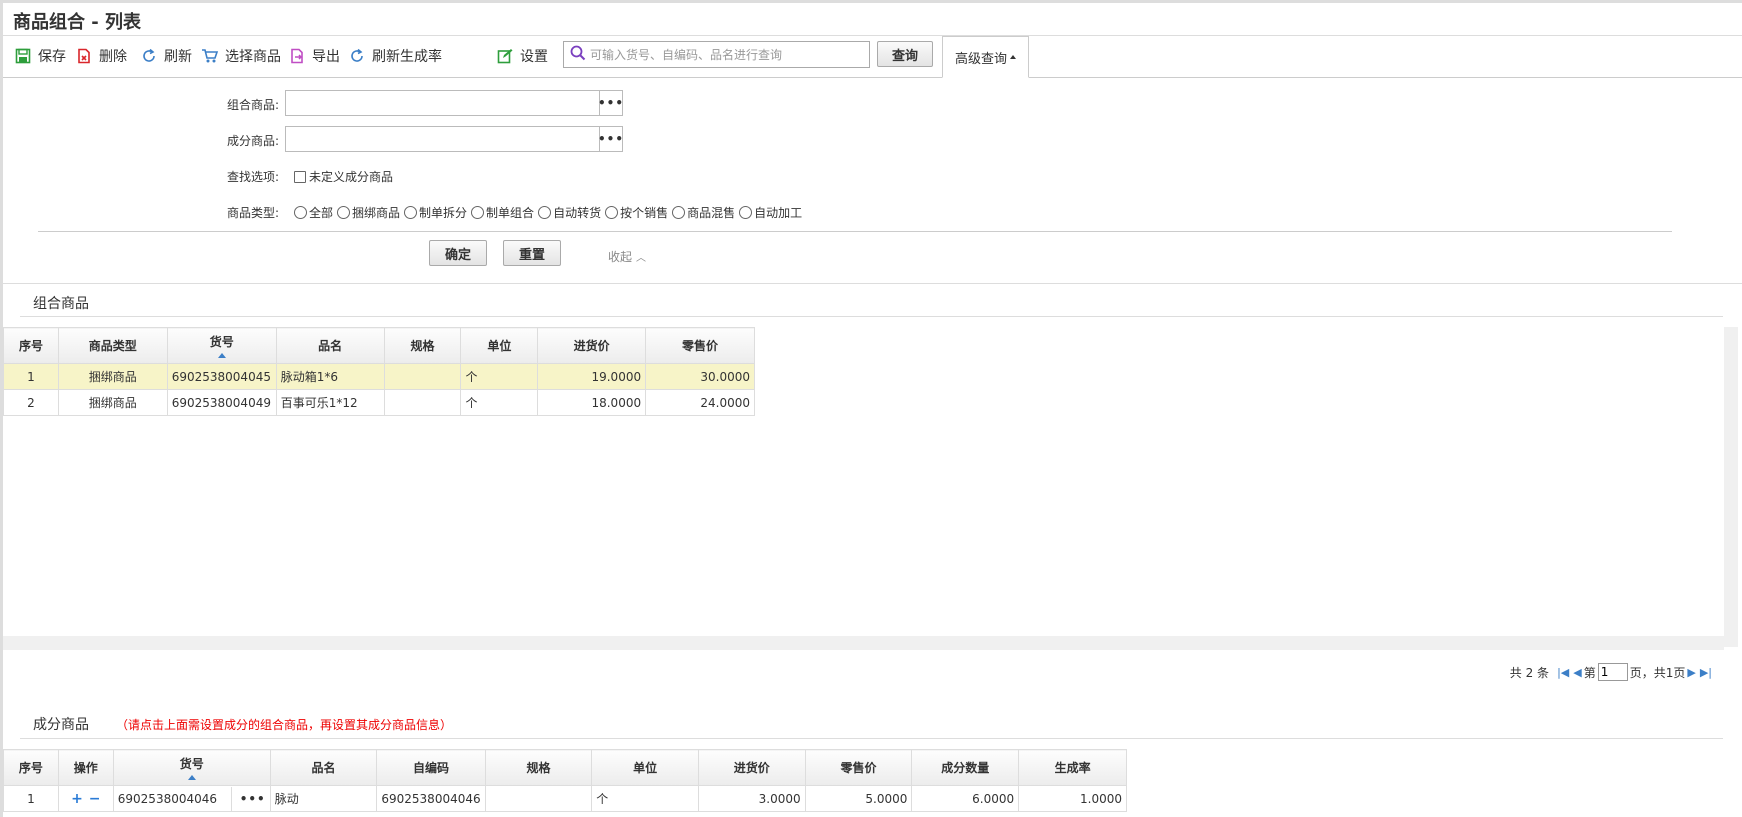 Image resolution: width=1742 pixels, height=817 pixels. Describe the element at coordinates (77, 22) in the screenshot. I see `page-title: 商品组合 - 列表` at that location.